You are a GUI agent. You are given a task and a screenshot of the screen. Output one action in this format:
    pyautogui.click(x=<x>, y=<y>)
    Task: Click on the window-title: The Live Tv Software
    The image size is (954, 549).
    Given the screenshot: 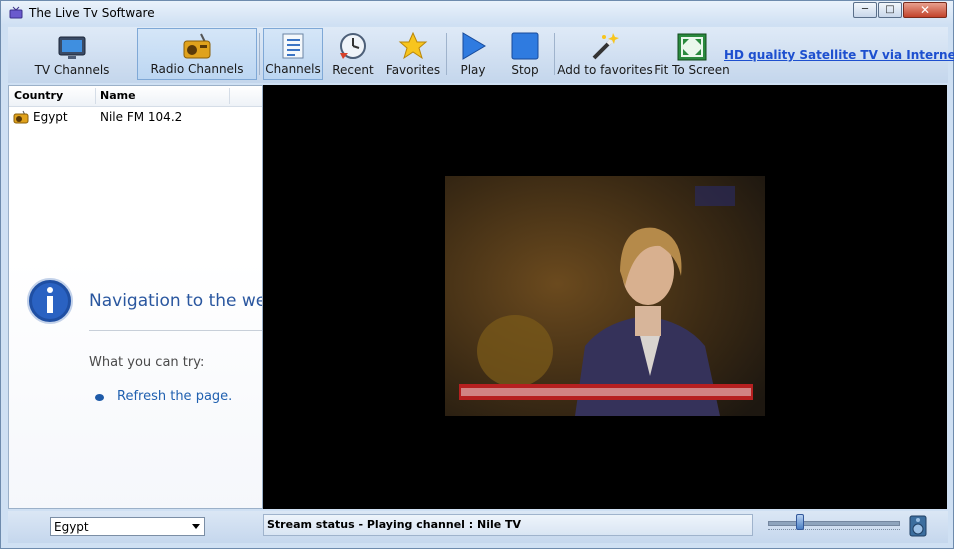 What is the action you would take?
    pyautogui.click(x=92, y=13)
    